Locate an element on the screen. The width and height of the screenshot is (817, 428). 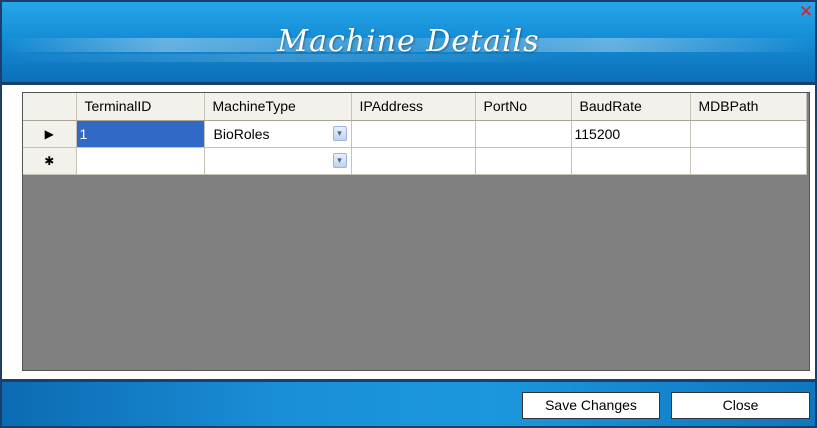
machinetype-combobox: ▾ is located at coordinates (279, 161).